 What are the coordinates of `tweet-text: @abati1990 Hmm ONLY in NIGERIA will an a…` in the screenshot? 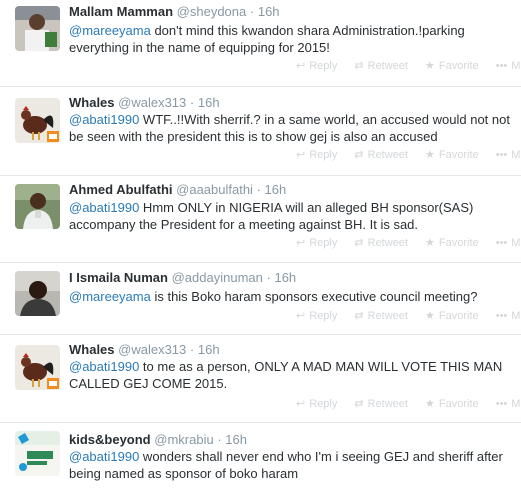 It's located at (294, 216).